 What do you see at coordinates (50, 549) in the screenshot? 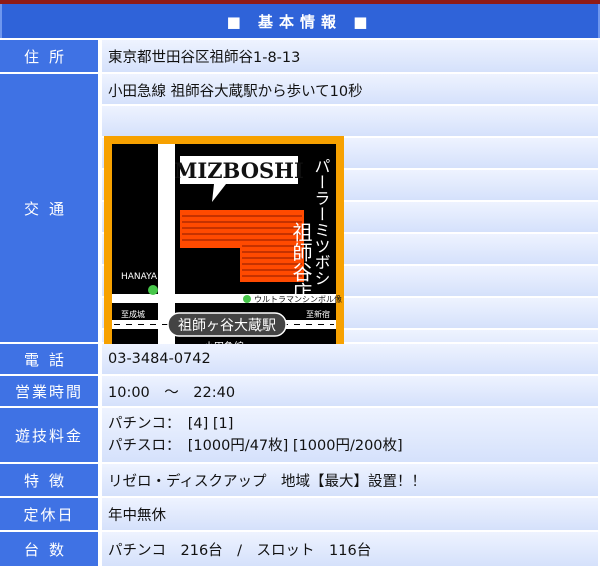
I see `machines-label: 台数` at bounding box center [50, 549].